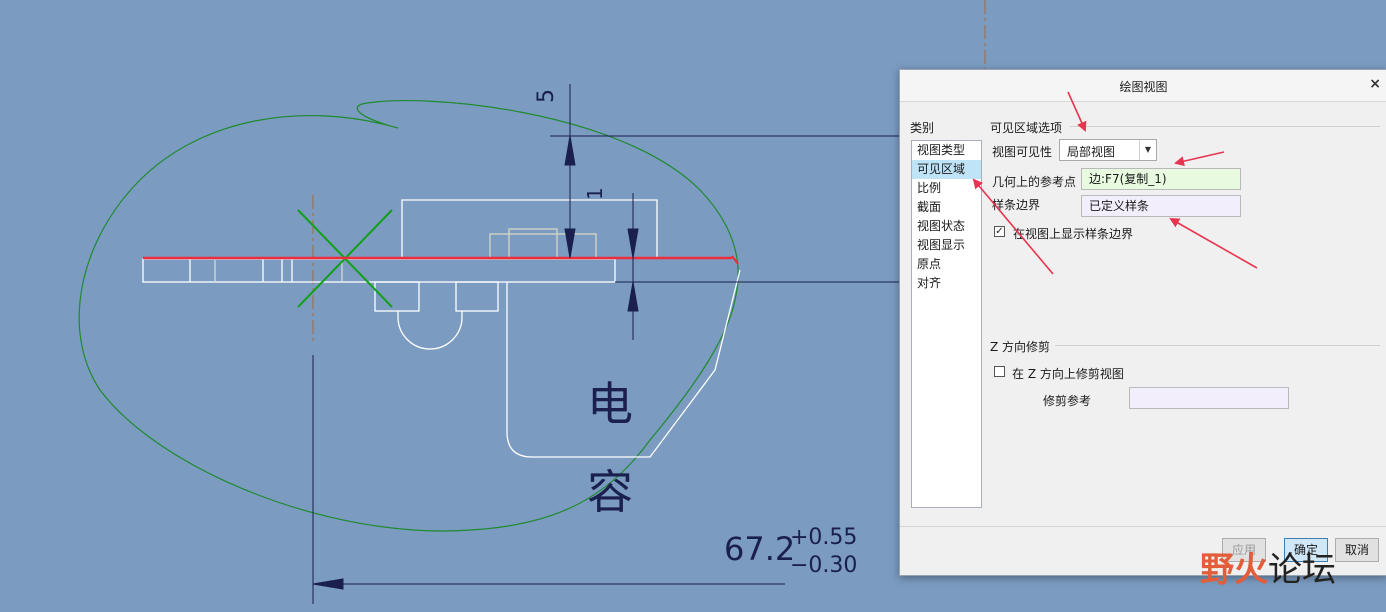 Image resolution: width=1386 pixels, height=612 pixels. What do you see at coordinates (946, 264) in the screenshot?
I see `category-item-origin: 原点` at bounding box center [946, 264].